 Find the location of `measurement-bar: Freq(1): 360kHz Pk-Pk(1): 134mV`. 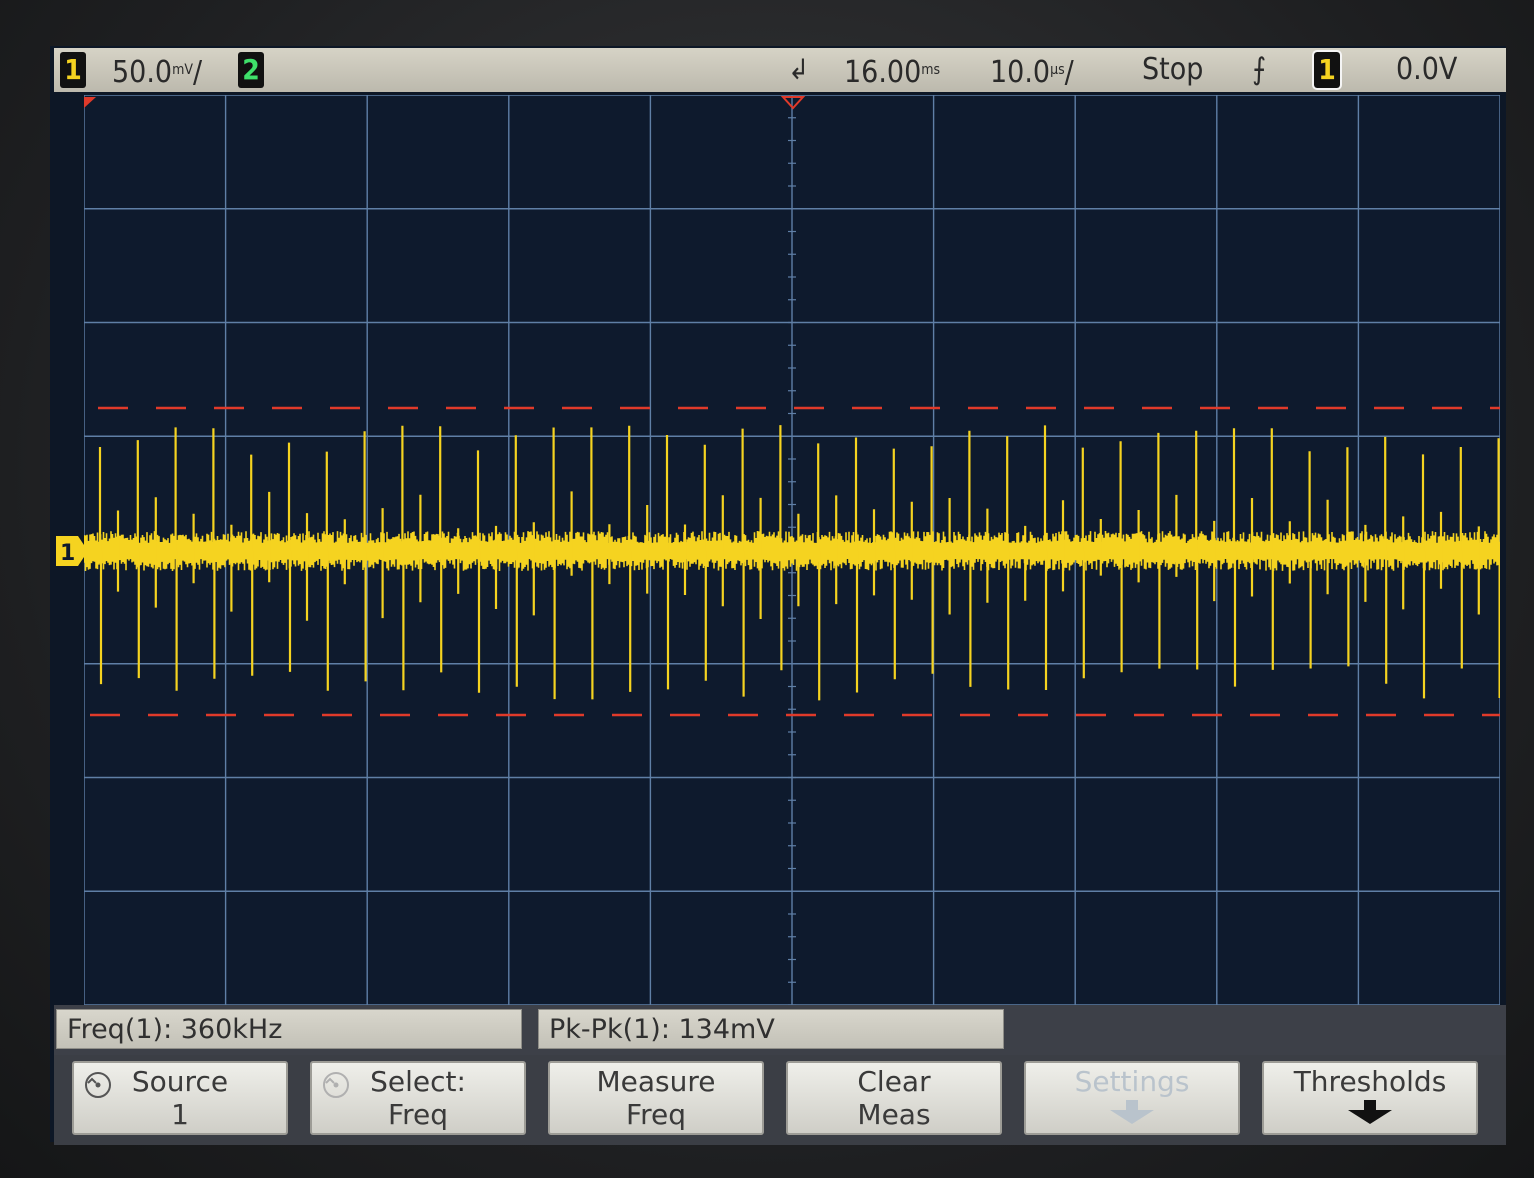

measurement-bar: Freq(1): 360kHz Pk-Pk(1): 134mV is located at coordinates (780, 1030).